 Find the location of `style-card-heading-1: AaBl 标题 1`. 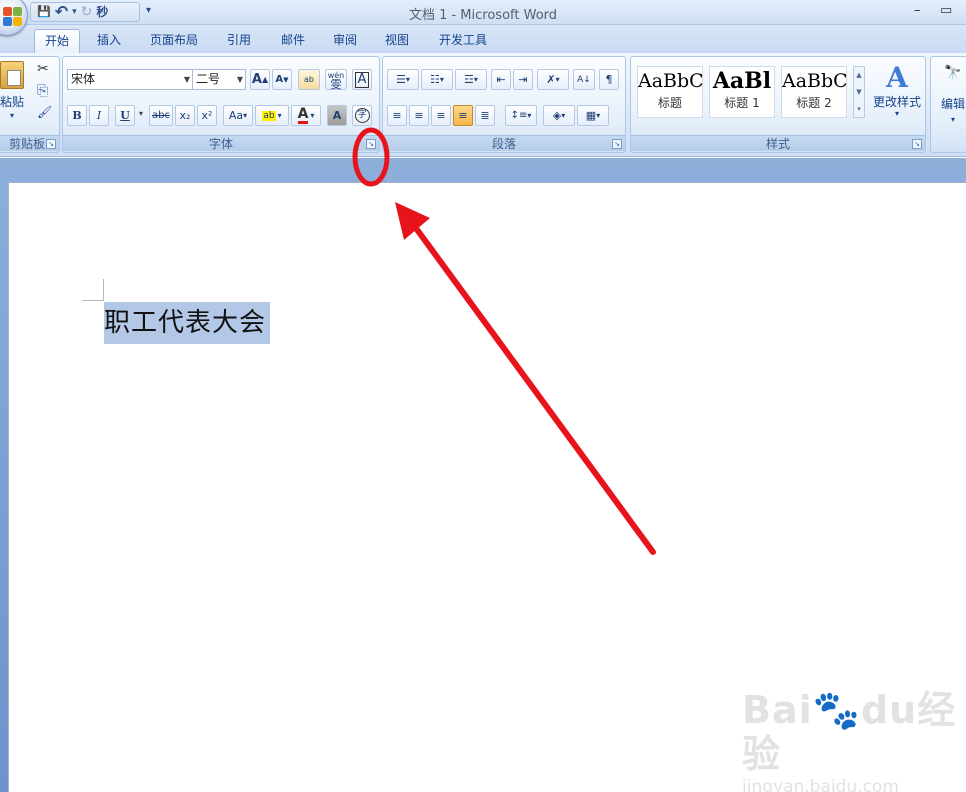

style-card-heading-1: AaBl 标题 1 is located at coordinates (742, 92).